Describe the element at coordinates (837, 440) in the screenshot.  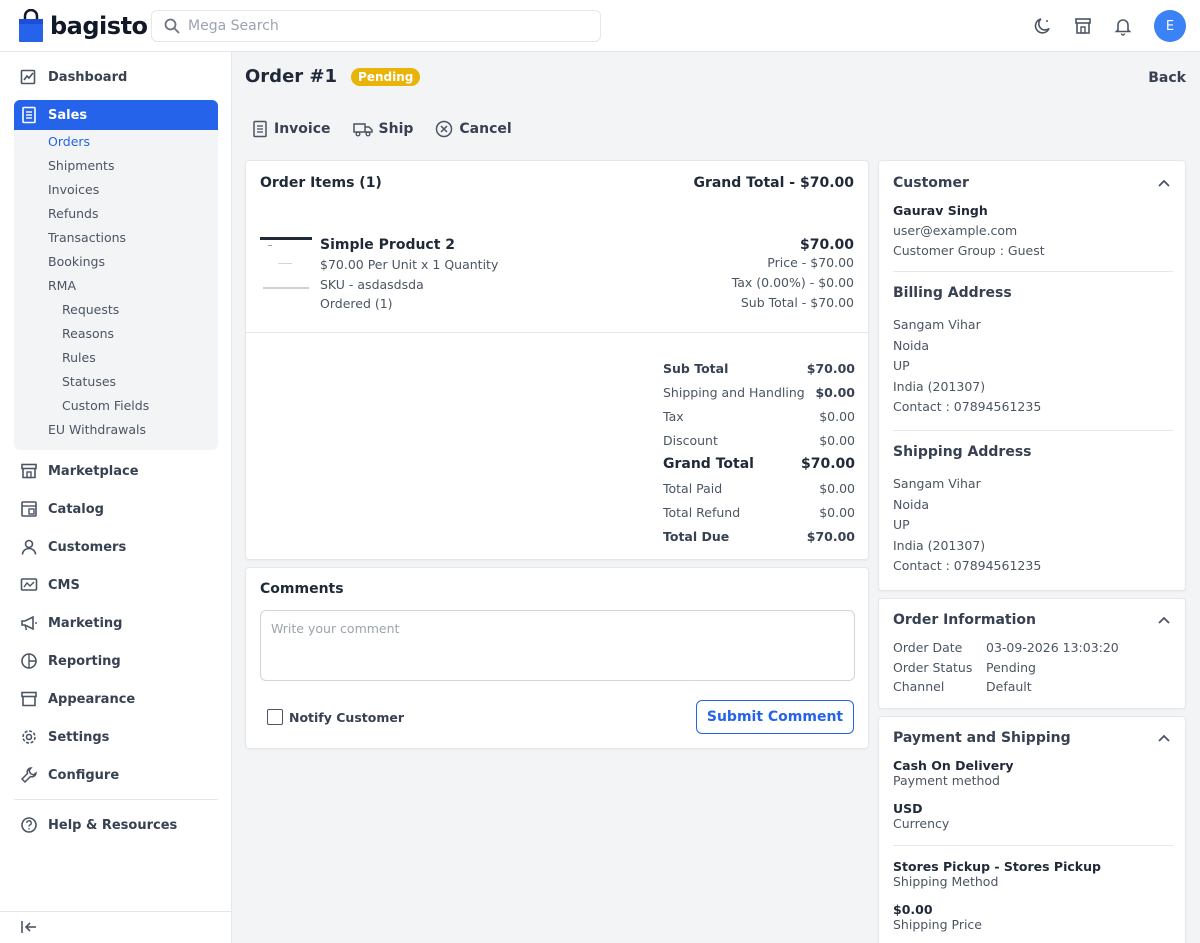
I see `discount-value: $0.00` at that location.